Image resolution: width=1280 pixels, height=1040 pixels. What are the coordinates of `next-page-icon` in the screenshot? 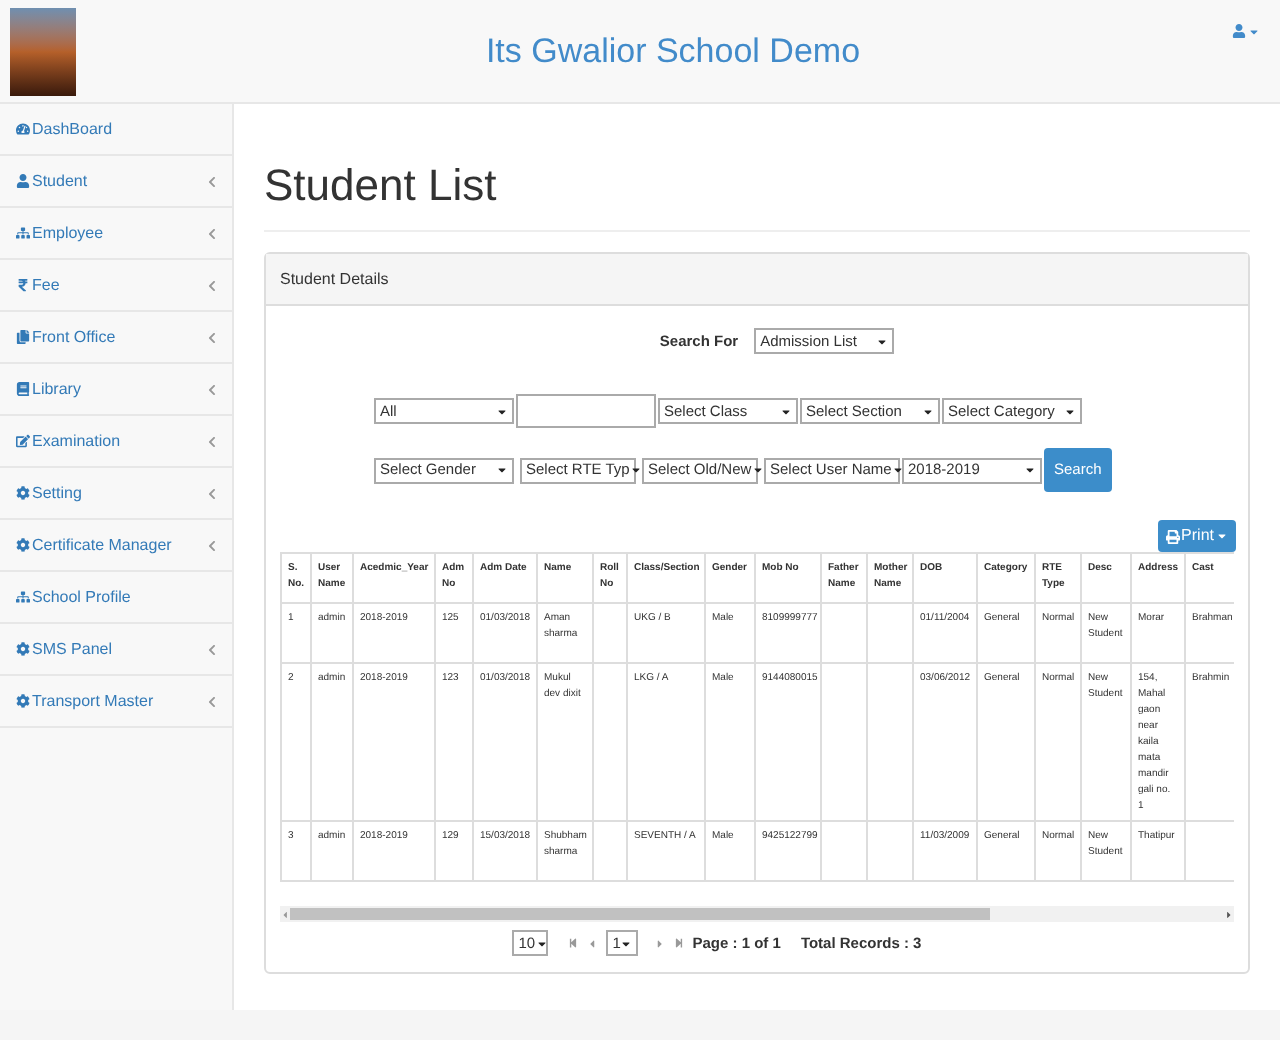 It's located at (660, 943).